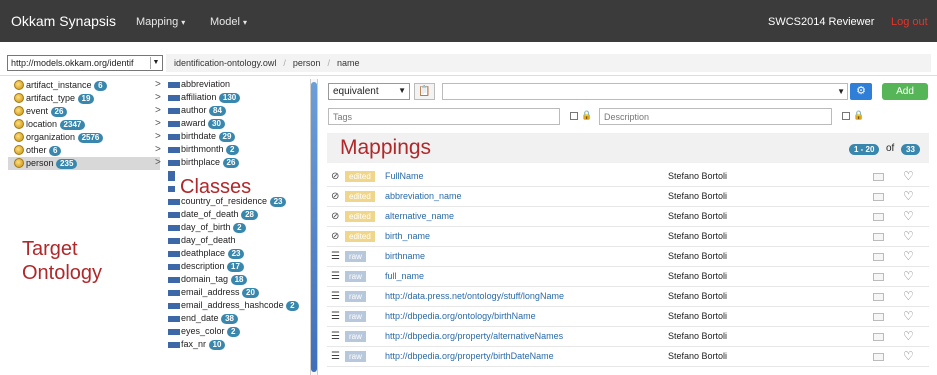 This screenshot has width=937, height=375. What do you see at coordinates (861, 91) in the screenshot?
I see `settings-button: ⚙` at bounding box center [861, 91].